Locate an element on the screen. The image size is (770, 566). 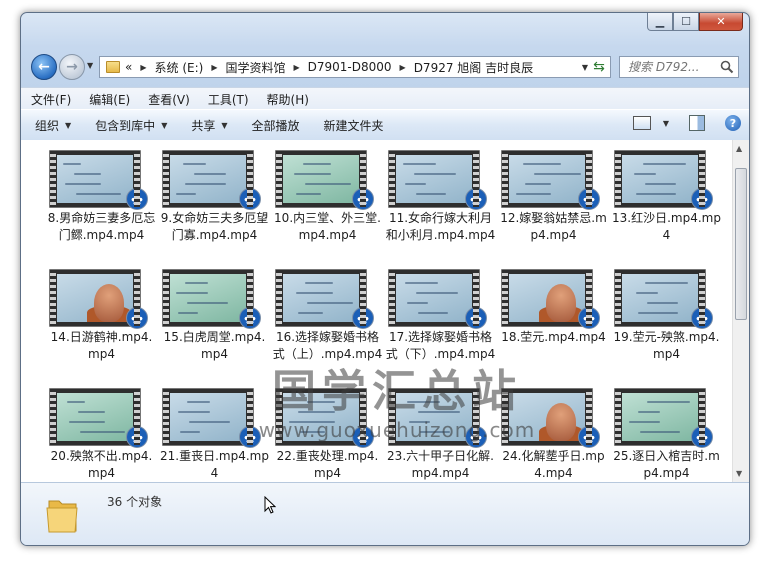
file-item: 21.重丧日.mp4.mp4 is located at coordinates (214, 435).